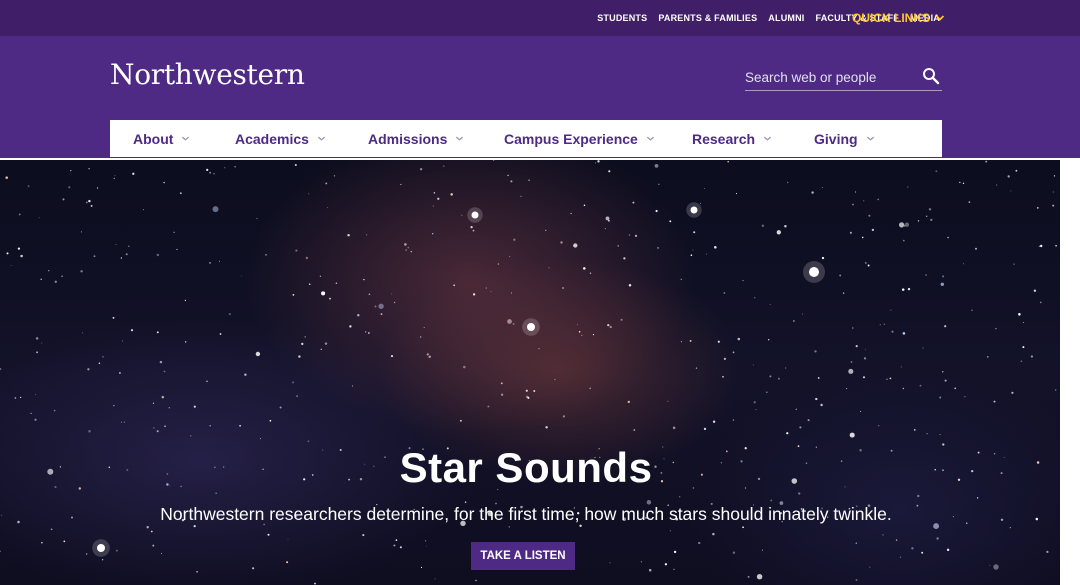  What do you see at coordinates (707, 18) in the screenshot?
I see `utility-link-parents-families: PARENTS & FAMILIES` at bounding box center [707, 18].